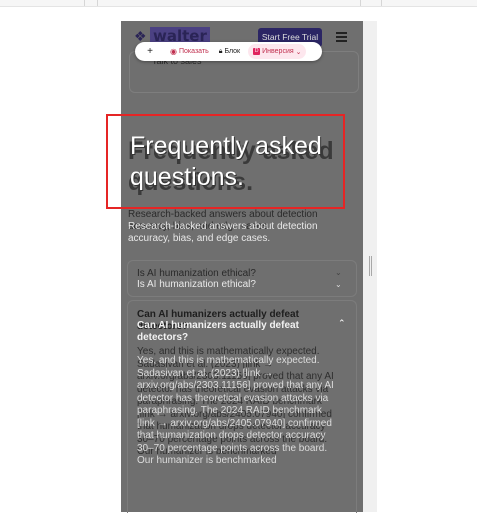  I want to click on scrollbar-track, so click(370, 266).